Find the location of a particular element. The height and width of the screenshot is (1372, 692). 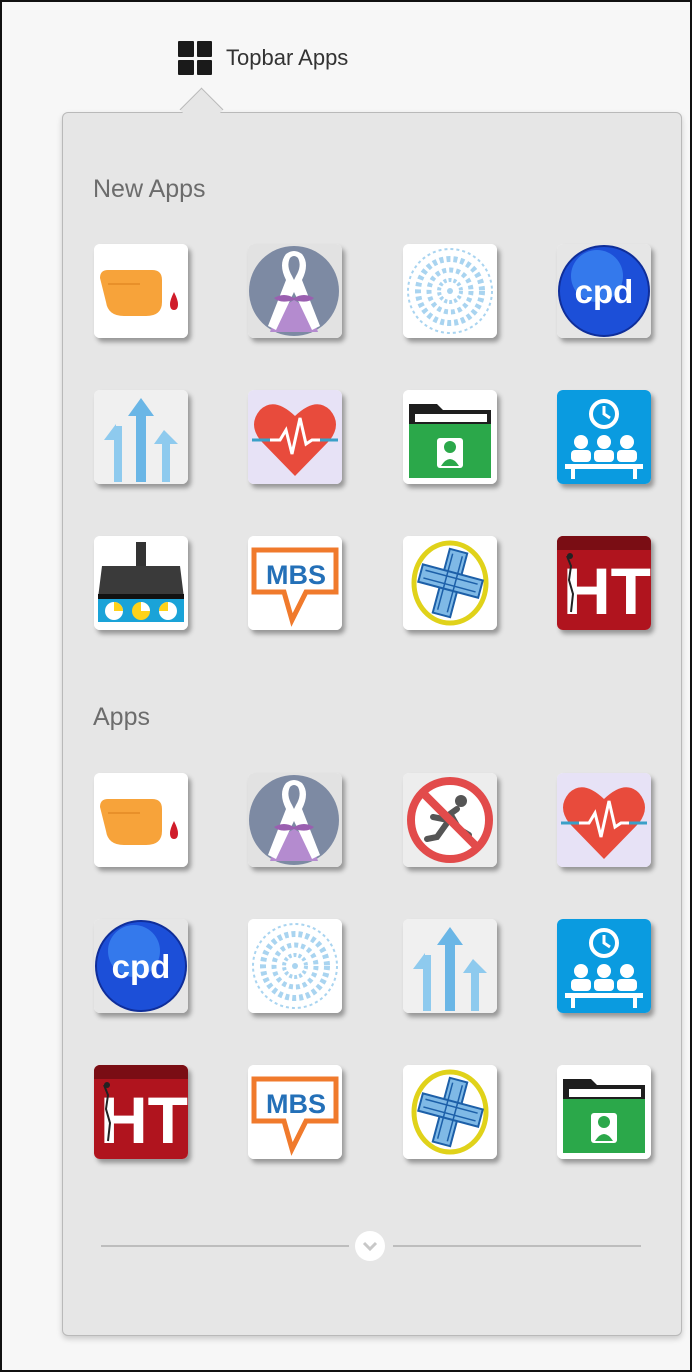

no-falling-icon is located at coordinates (450, 820).